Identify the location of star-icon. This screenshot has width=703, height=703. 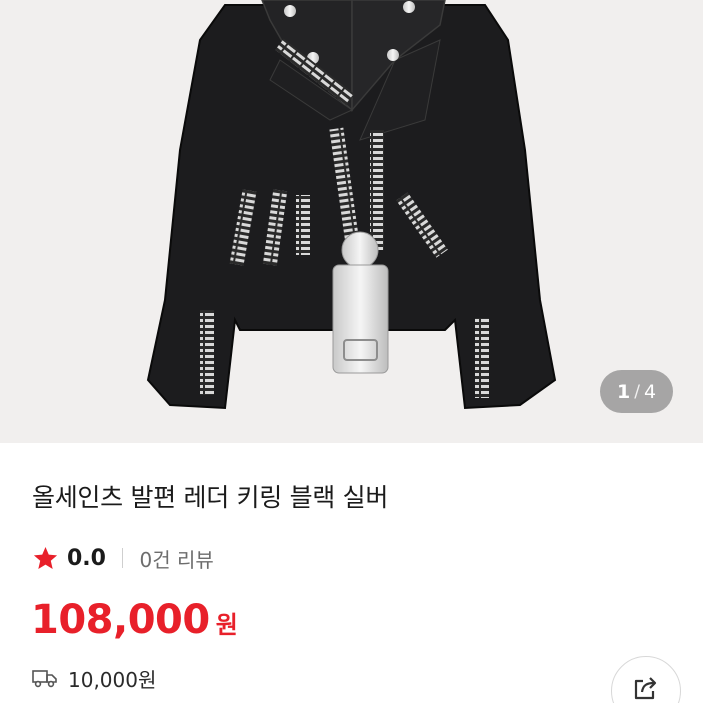
(45, 557).